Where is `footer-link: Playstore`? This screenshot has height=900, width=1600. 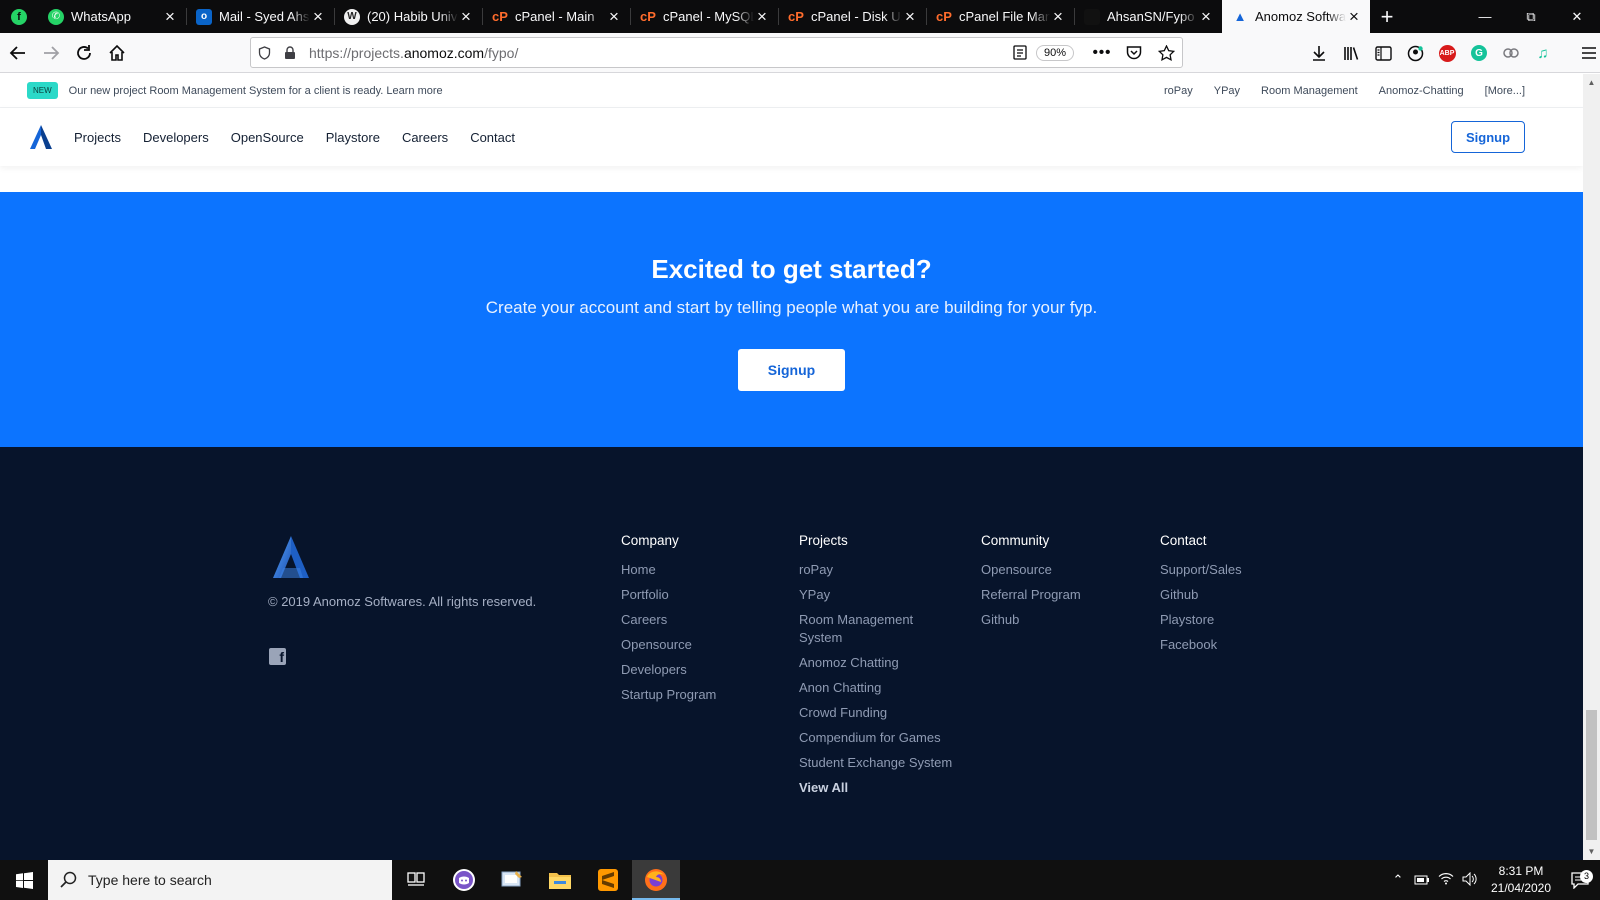 footer-link: Playstore is located at coordinates (1242, 620).